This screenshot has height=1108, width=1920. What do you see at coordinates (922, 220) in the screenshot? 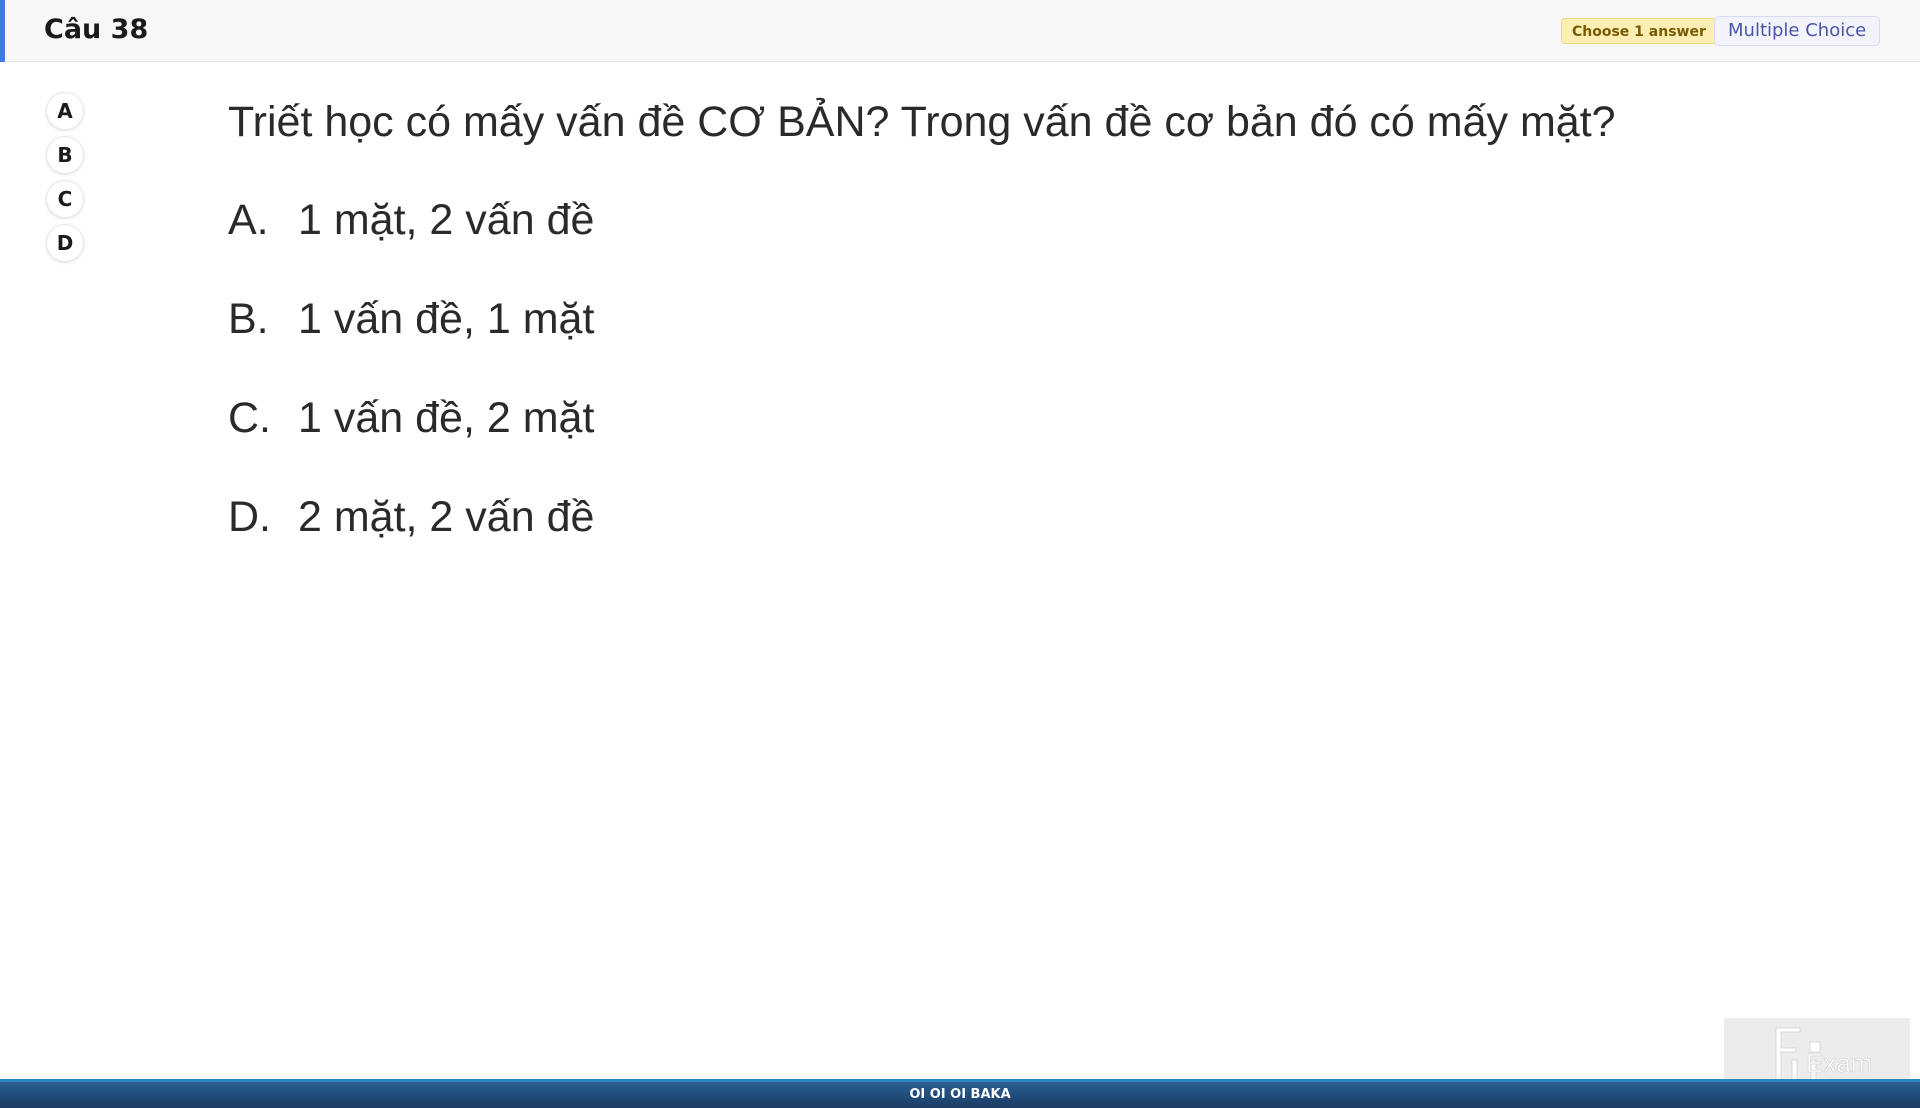
I see `answer-choice-a: A. 1 mặt, 2 vấn đề` at bounding box center [922, 220].